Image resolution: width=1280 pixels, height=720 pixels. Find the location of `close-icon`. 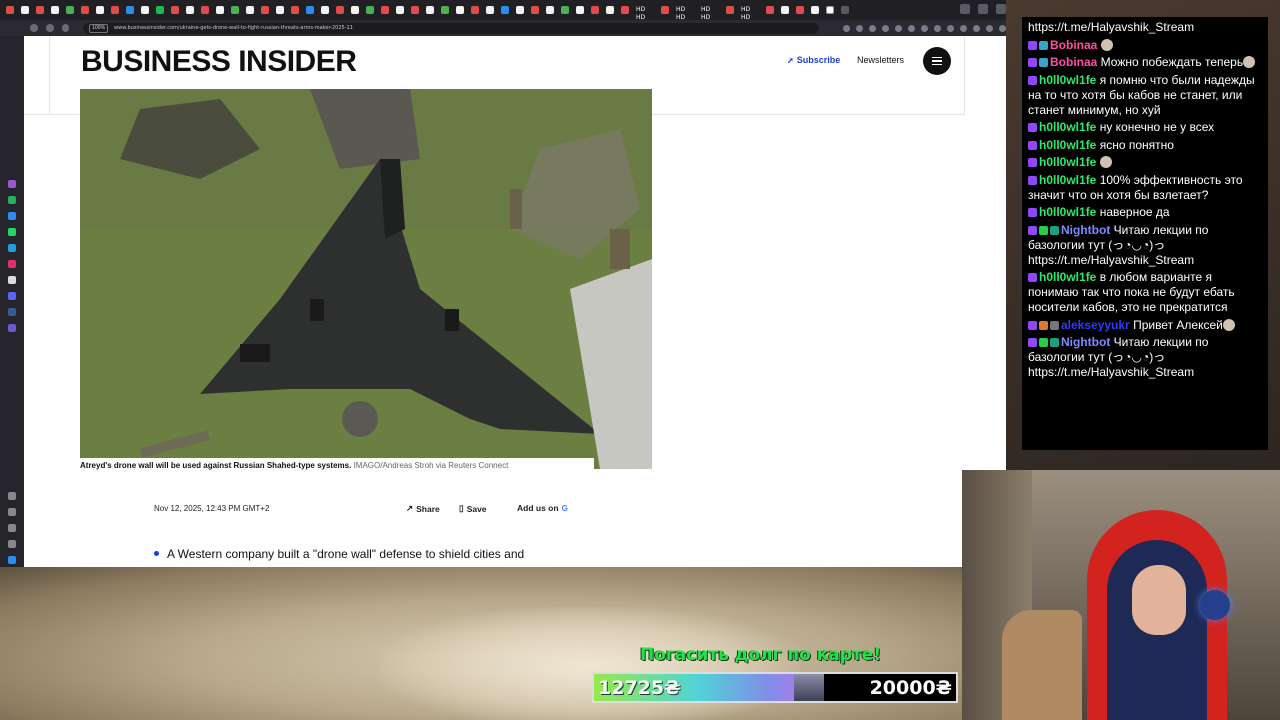

close-icon is located at coordinates (1001, 9).